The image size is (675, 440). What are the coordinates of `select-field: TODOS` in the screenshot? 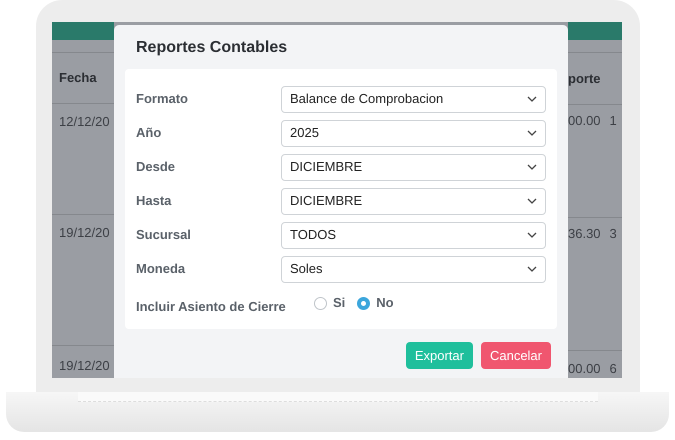 It's located at (413, 235).